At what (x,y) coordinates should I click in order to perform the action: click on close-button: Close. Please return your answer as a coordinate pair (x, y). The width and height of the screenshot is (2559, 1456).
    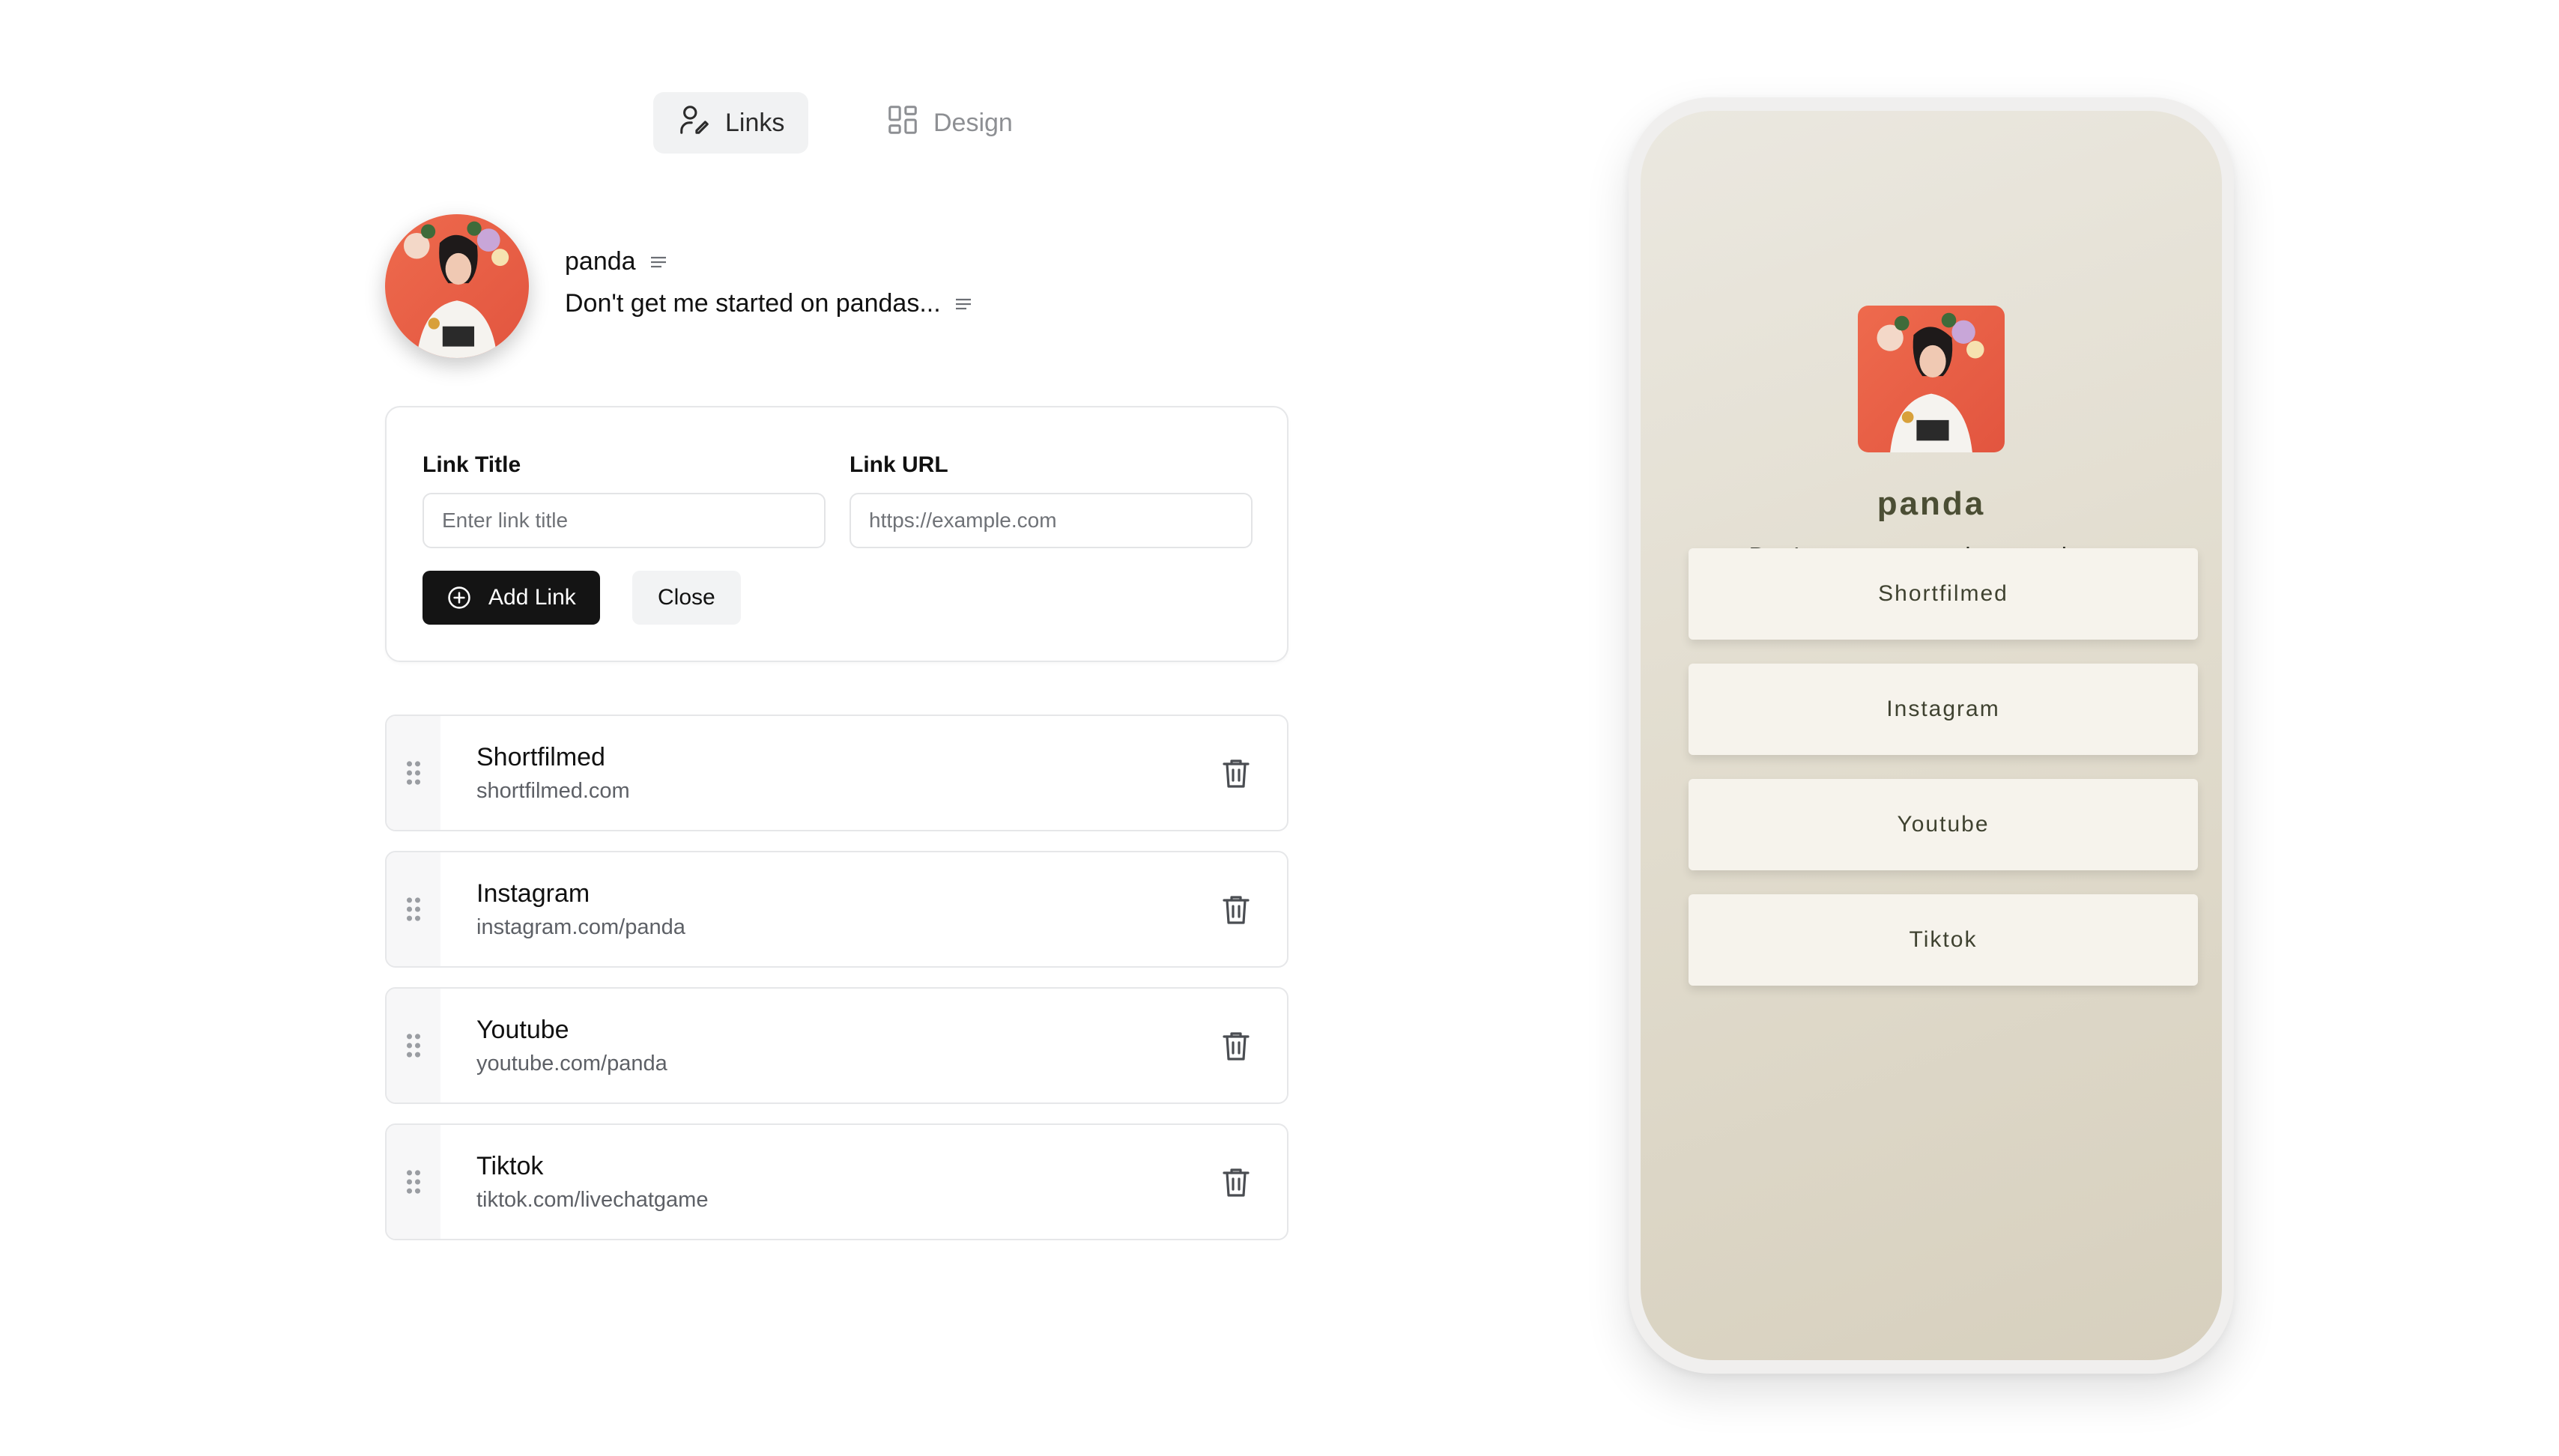
    Looking at the image, I should click on (686, 598).